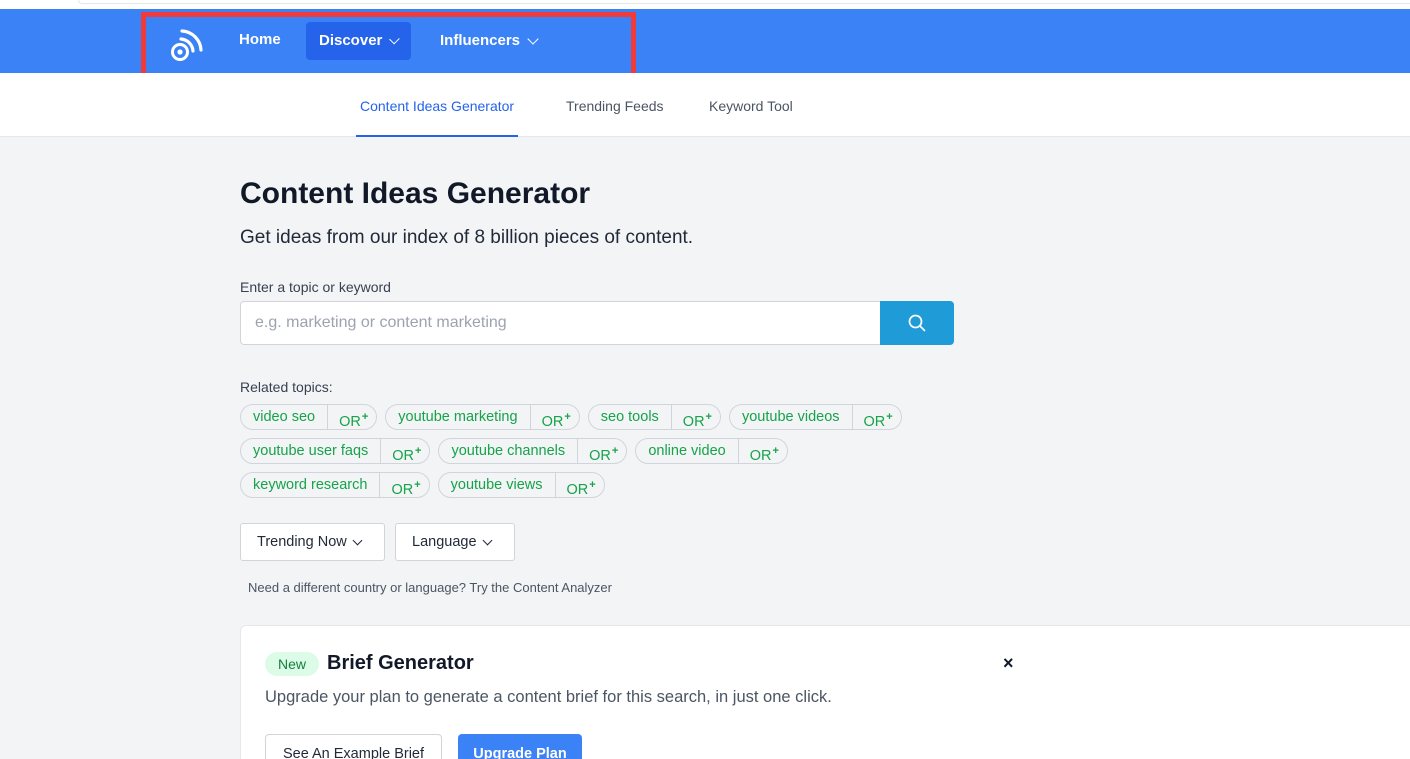  I want to click on topic-chip: youtube marketing OR+, so click(482, 417).